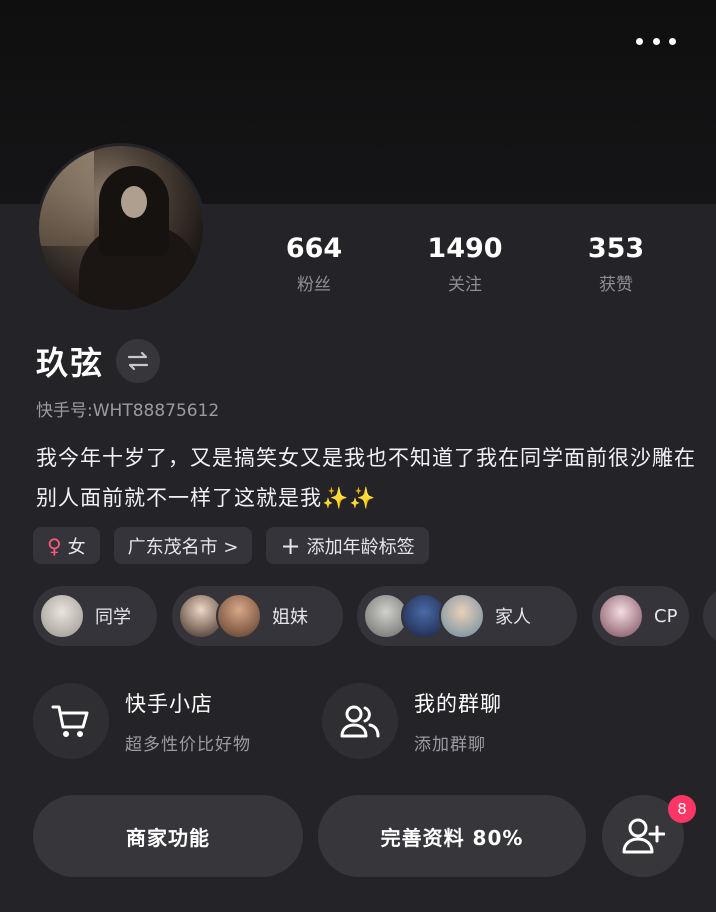  I want to click on relation-classmate: 同学, so click(95, 616).